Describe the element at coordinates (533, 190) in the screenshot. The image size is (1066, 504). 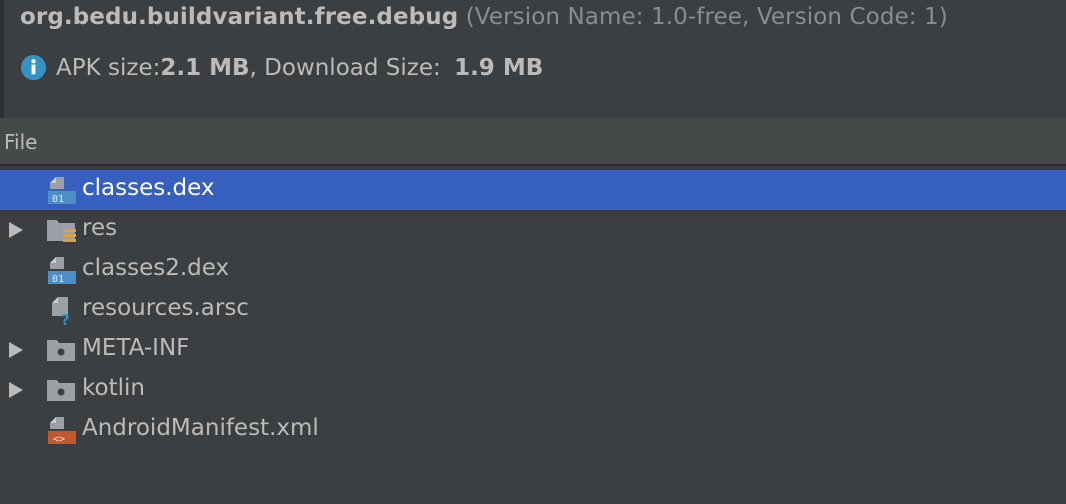
I see `tree-row-classes-dex: 01 classes.dex` at that location.